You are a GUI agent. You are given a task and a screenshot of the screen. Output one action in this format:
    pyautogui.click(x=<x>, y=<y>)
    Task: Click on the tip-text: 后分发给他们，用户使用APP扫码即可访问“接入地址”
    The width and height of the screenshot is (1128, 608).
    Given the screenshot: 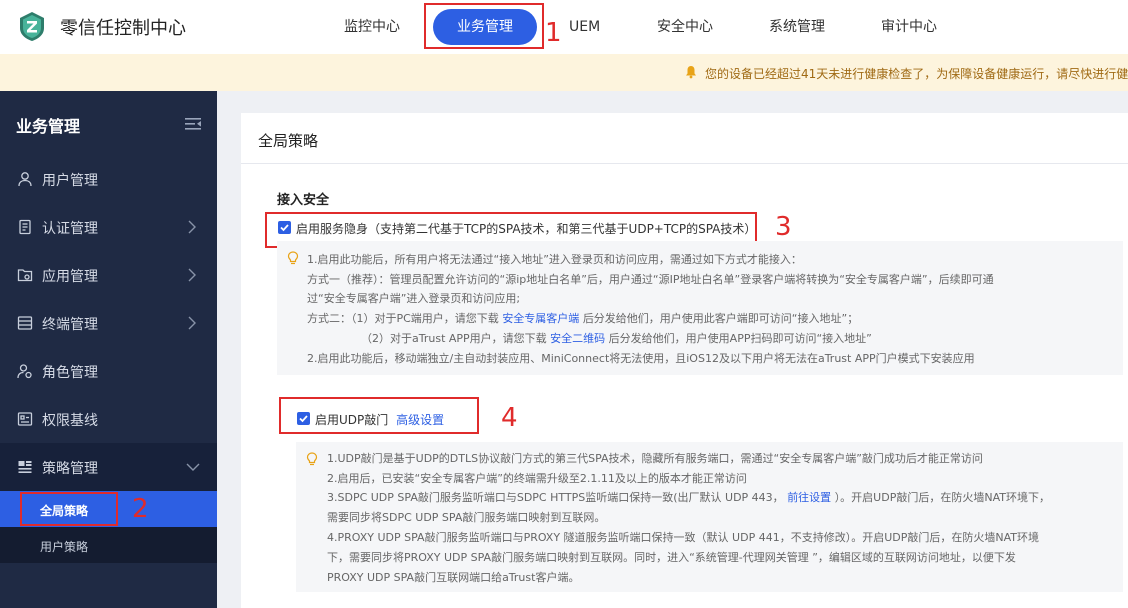 What is the action you would take?
    pyautogui.click(x=740, y=338)
    